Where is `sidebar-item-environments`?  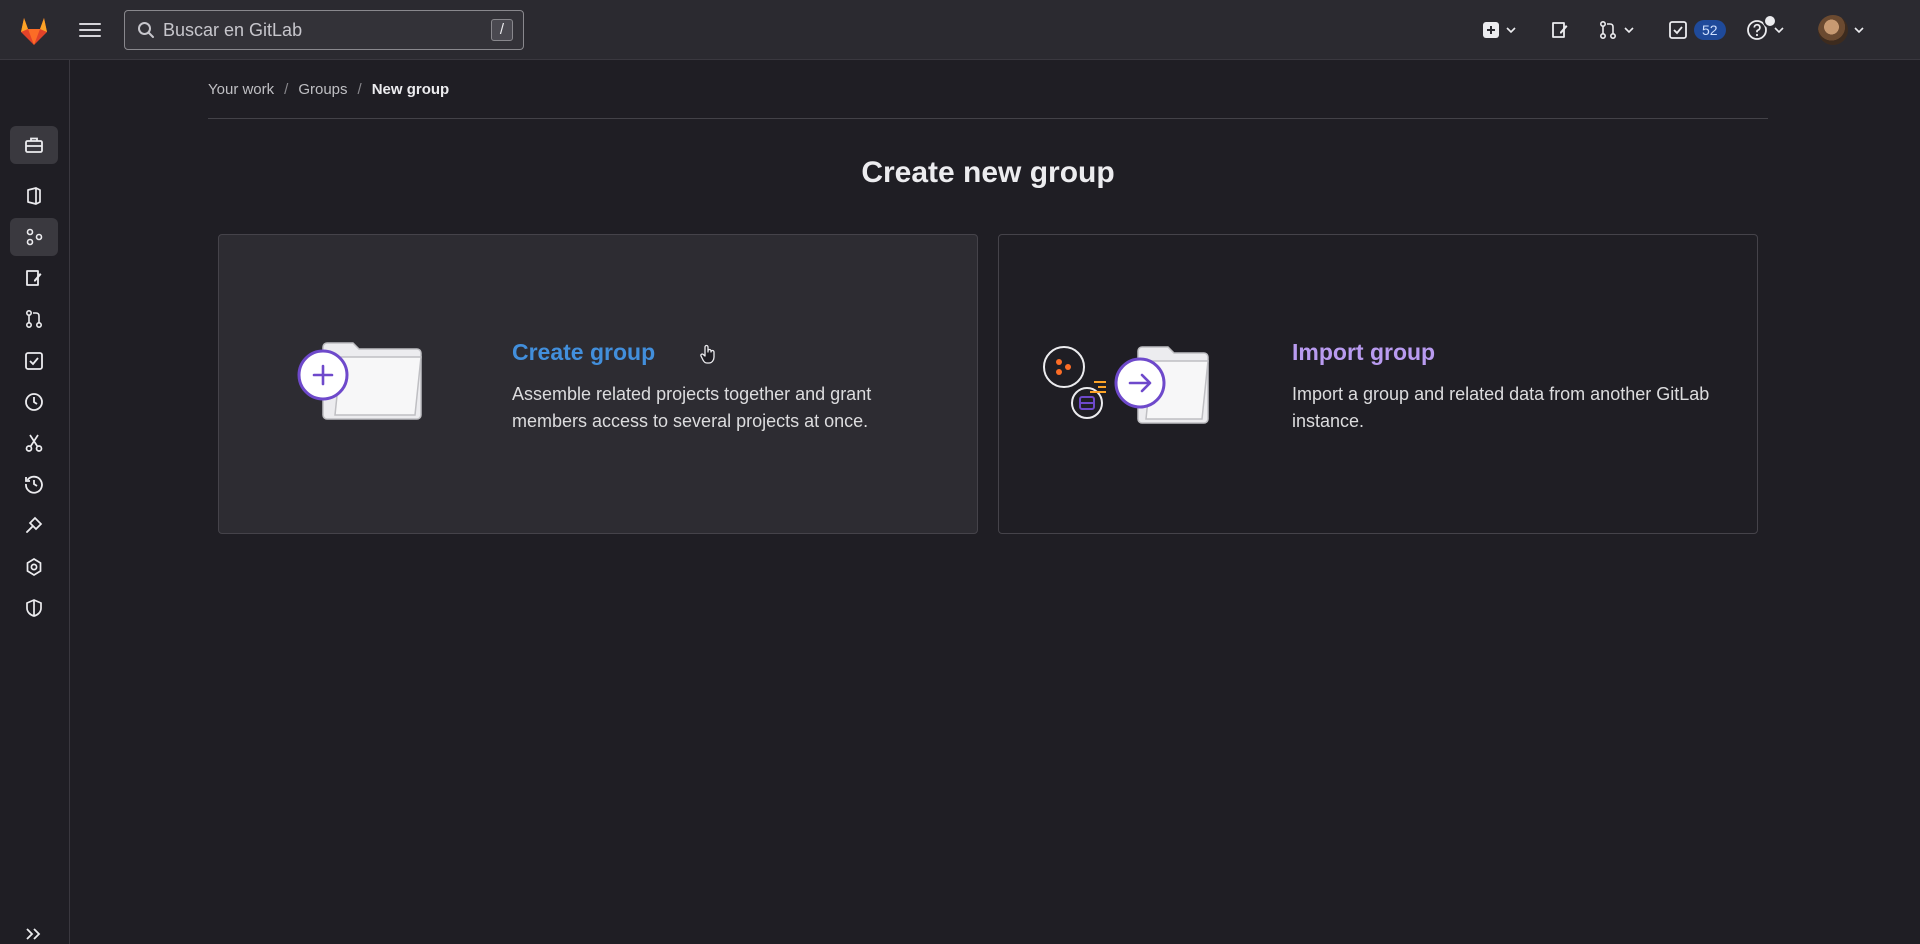
sidebar-item-environments is located at coordinates (34, 525).